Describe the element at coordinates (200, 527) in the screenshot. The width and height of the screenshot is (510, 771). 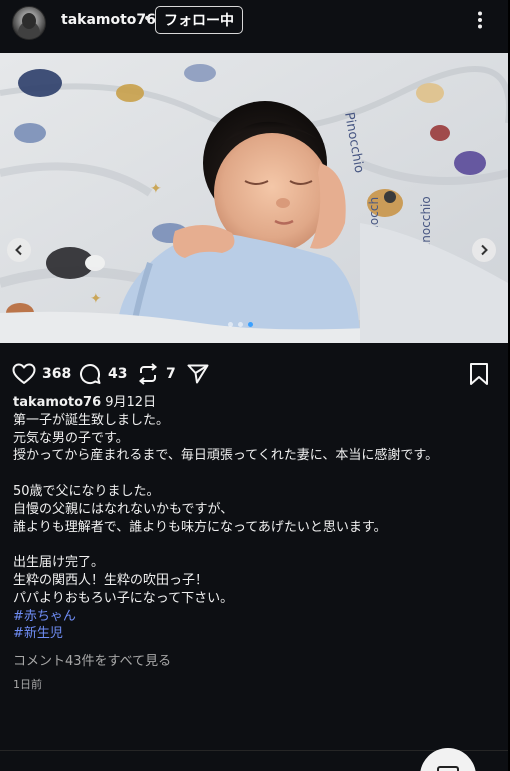
I see `caption-line: 誰よりも理解者で、誰よりも味方になってあげたいと思います。` at that location.